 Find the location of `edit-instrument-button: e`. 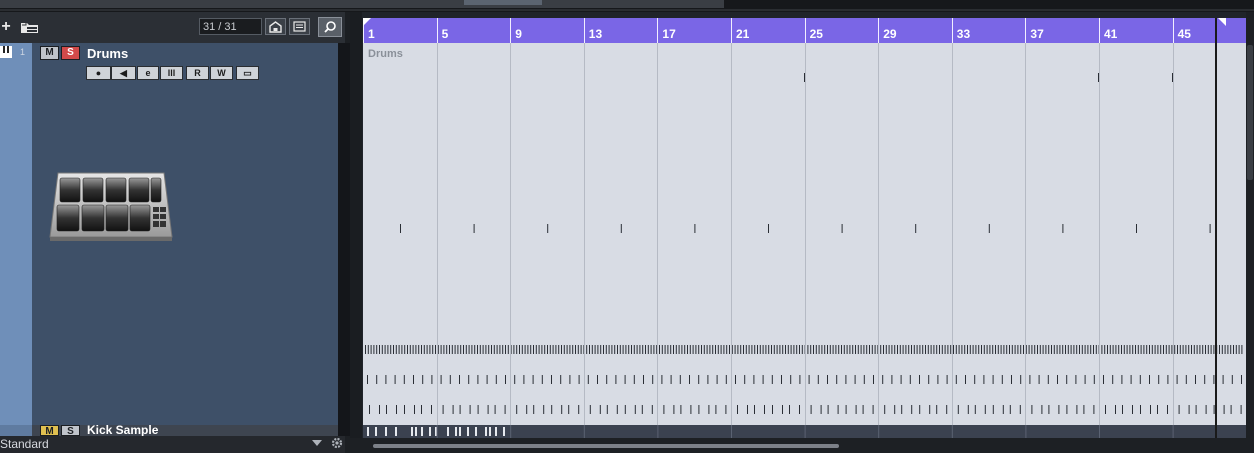

edit-instrument-button: e is located at coordinates (148, 73).